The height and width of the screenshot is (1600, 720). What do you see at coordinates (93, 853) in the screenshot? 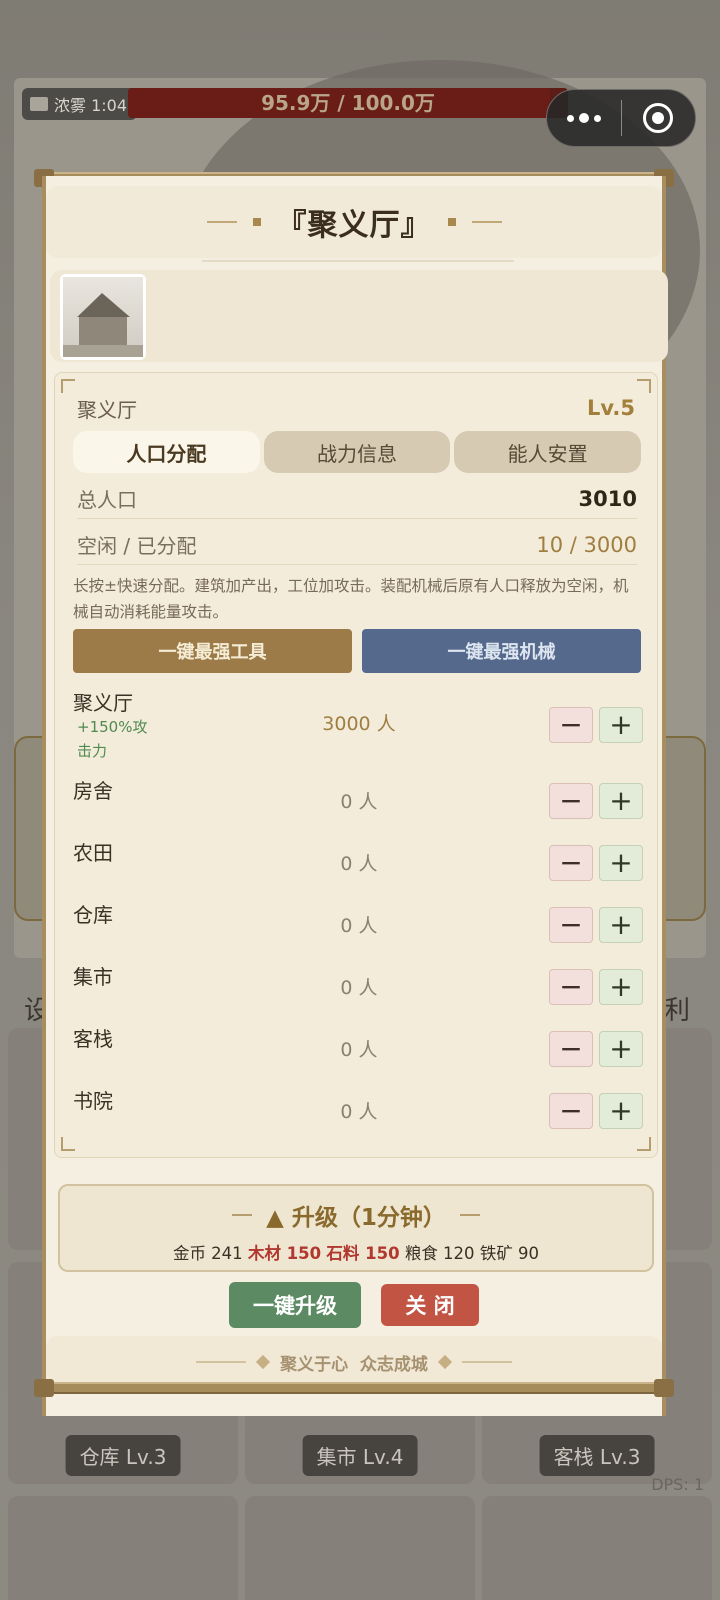
I see `assignment-name: 农田` at bounding box center [93, 853].